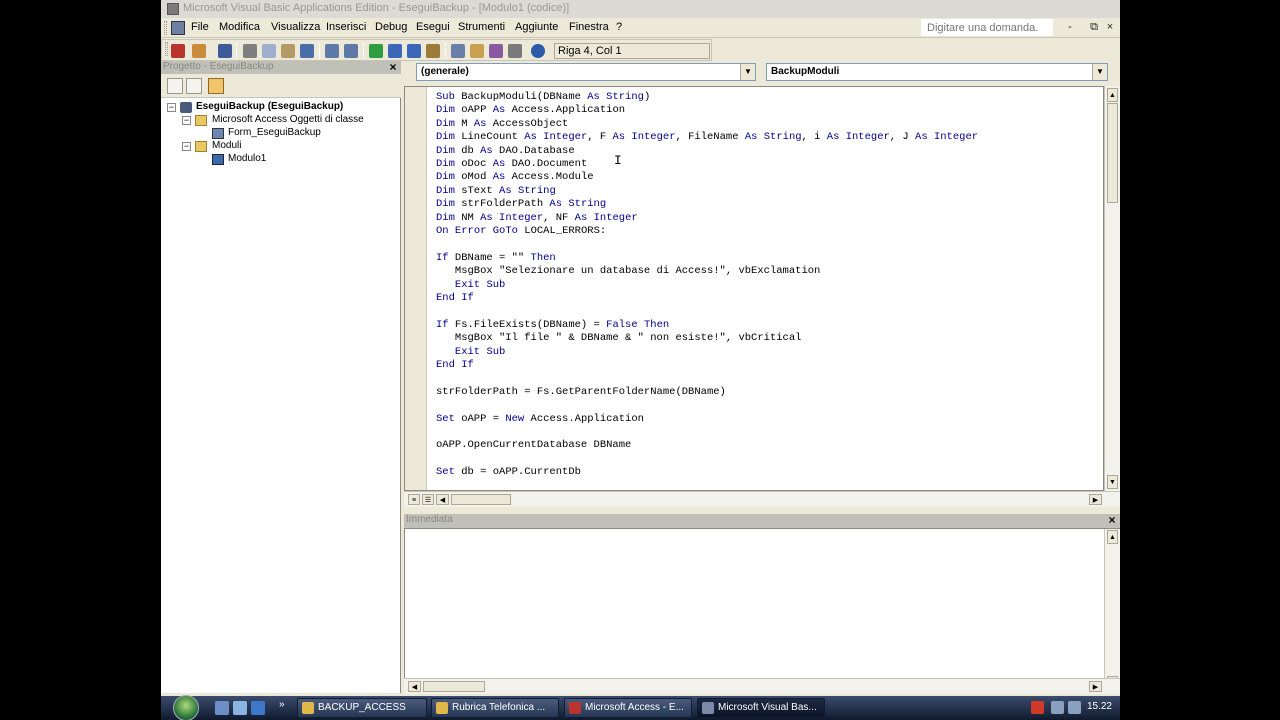  I want to click on immediate-horizontal-scrollbar: ◀ ▶, so click(762, 686).